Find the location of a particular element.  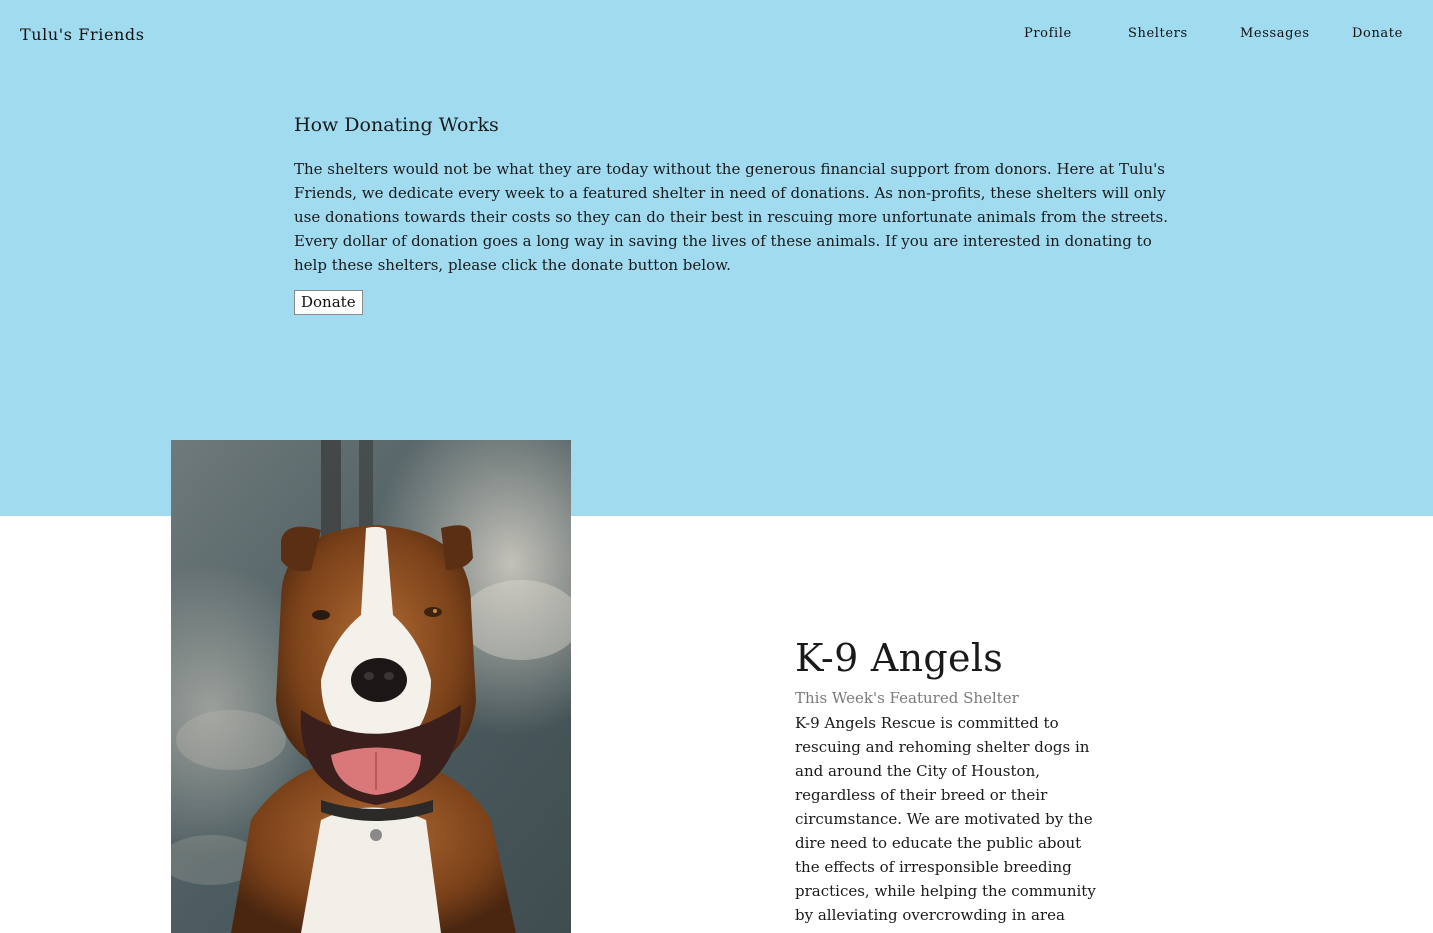

featured-shelter-name: K-9 Angels is located at coordinates (899, 658).